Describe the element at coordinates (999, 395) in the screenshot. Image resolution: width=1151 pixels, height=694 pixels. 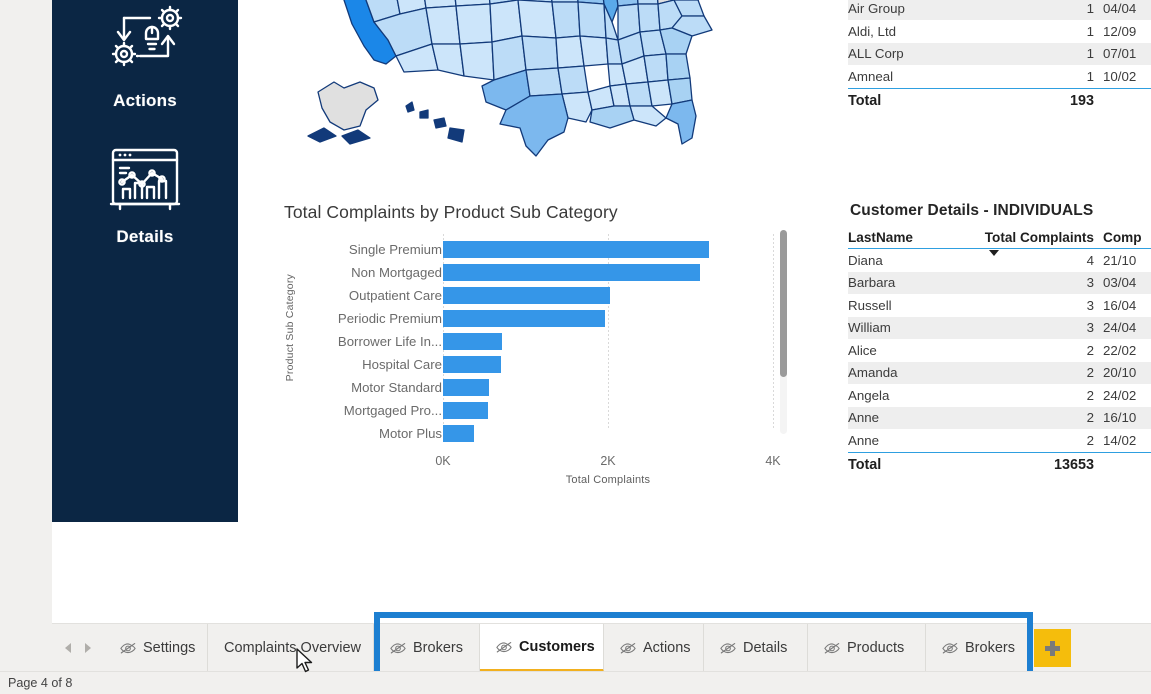
I see `table-row: Angela 2 24/02` at that location.